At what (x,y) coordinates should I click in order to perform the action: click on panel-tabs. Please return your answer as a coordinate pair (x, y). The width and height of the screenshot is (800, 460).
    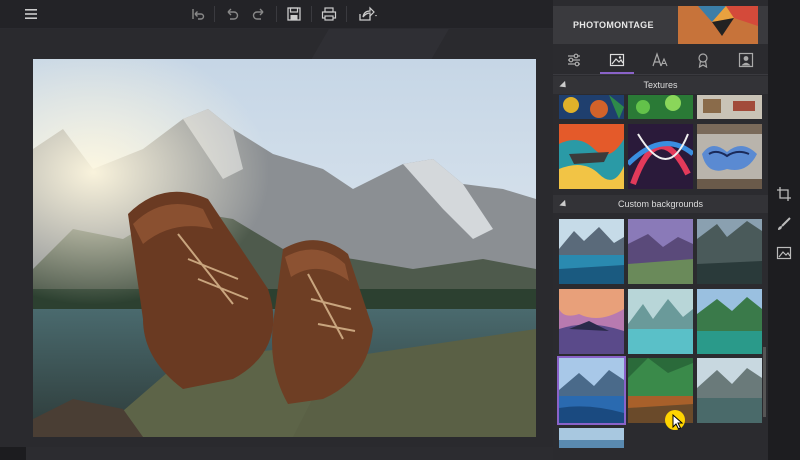
    Looking at the image, I should click on (660, 60).